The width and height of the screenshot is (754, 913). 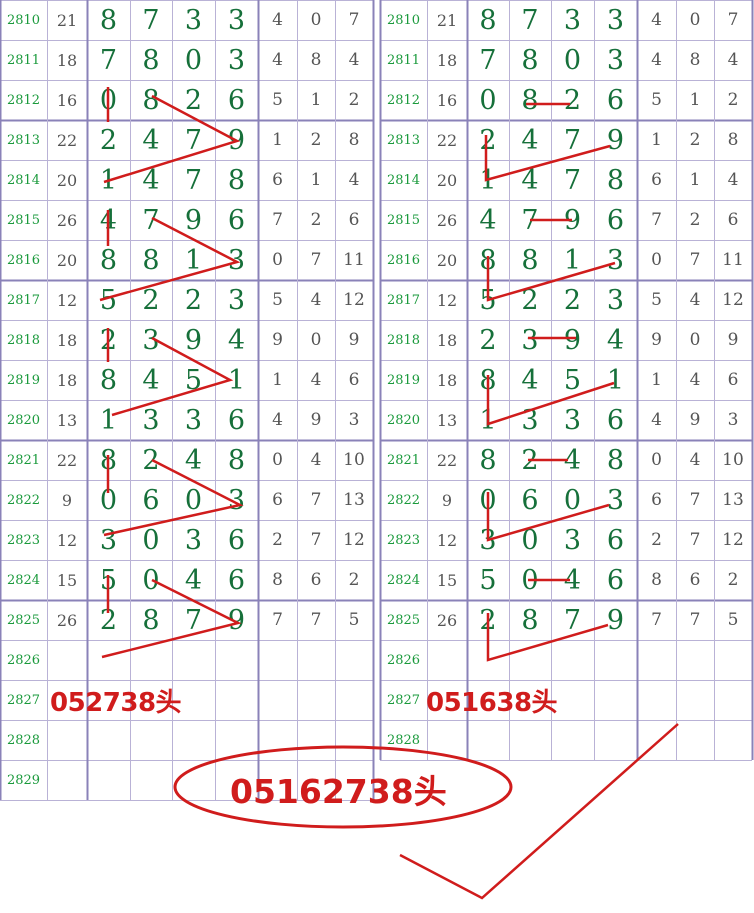 I want to click on issue-number-cell: 2821, so click(x=403, y=460).